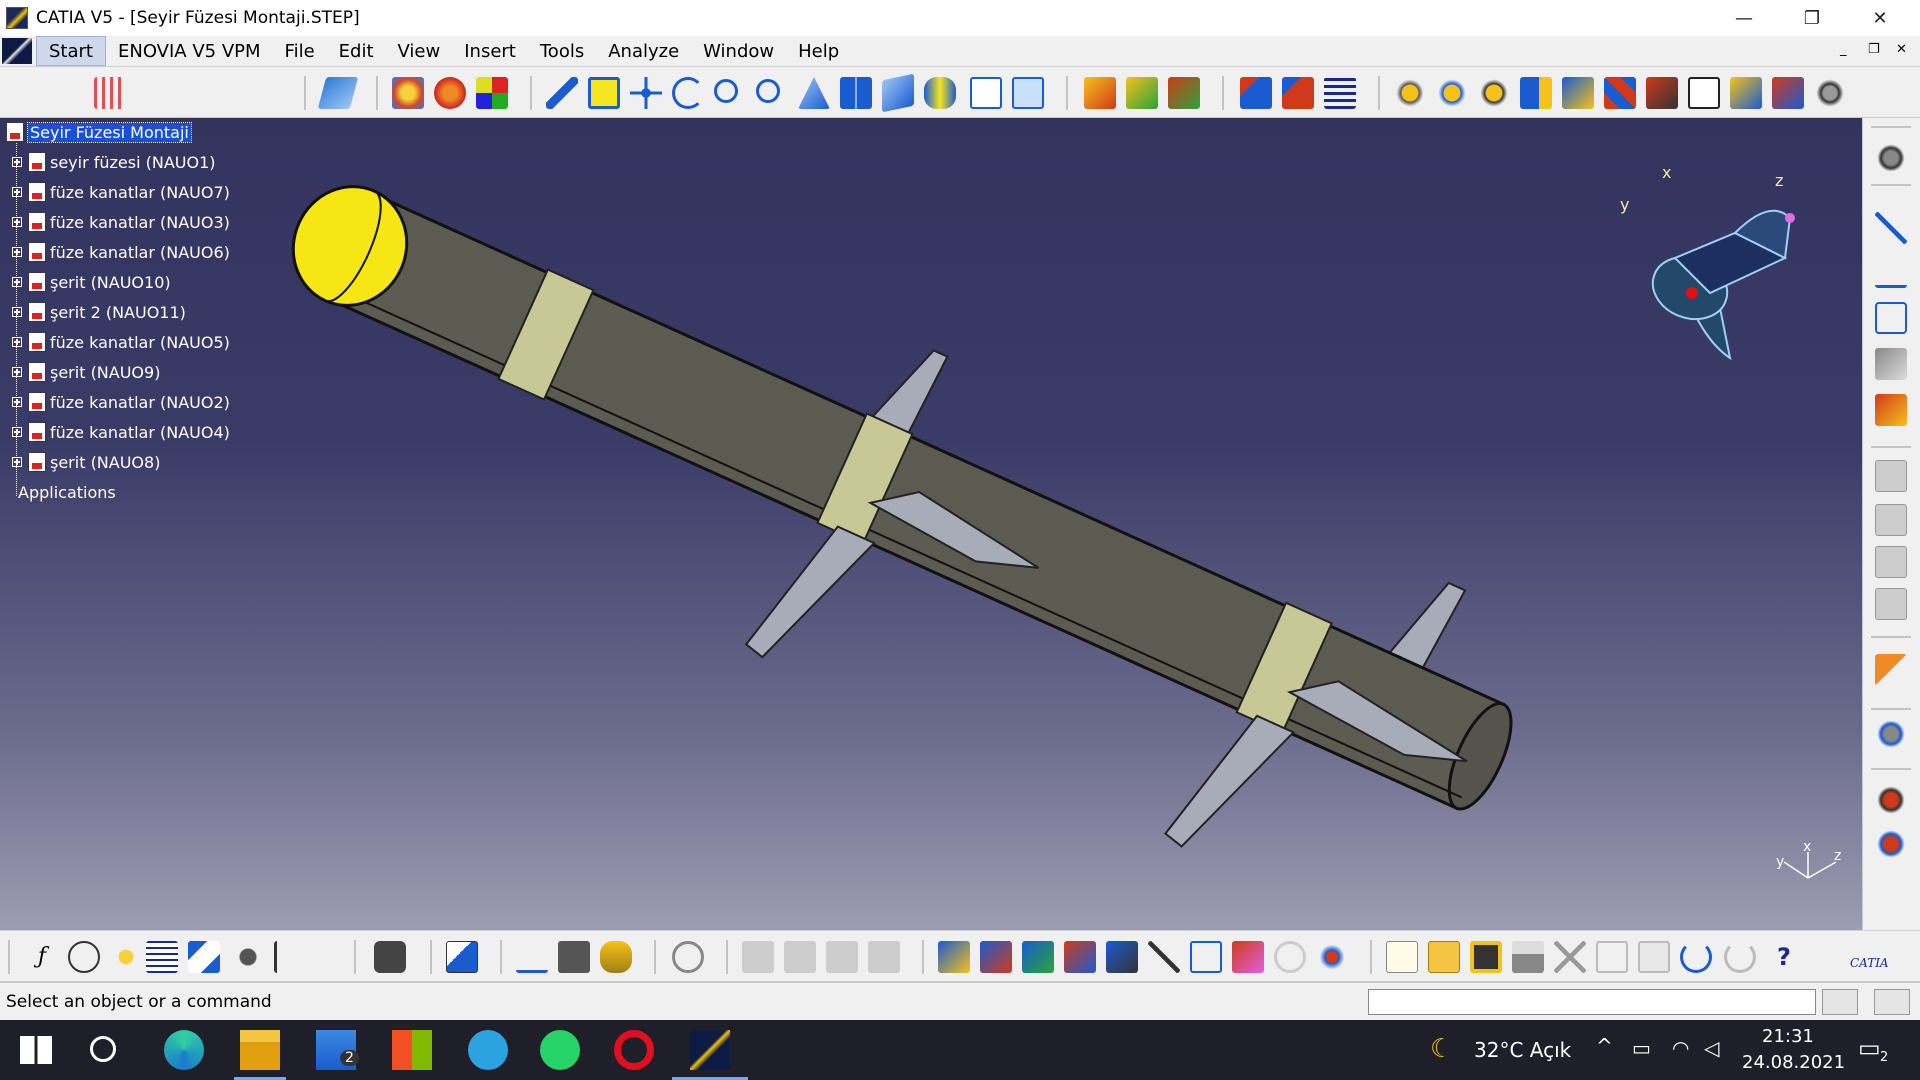 The height and width of the screenshot is (1080, 1920). I want to click on sketch-tool-icon, so click(1891, 318).